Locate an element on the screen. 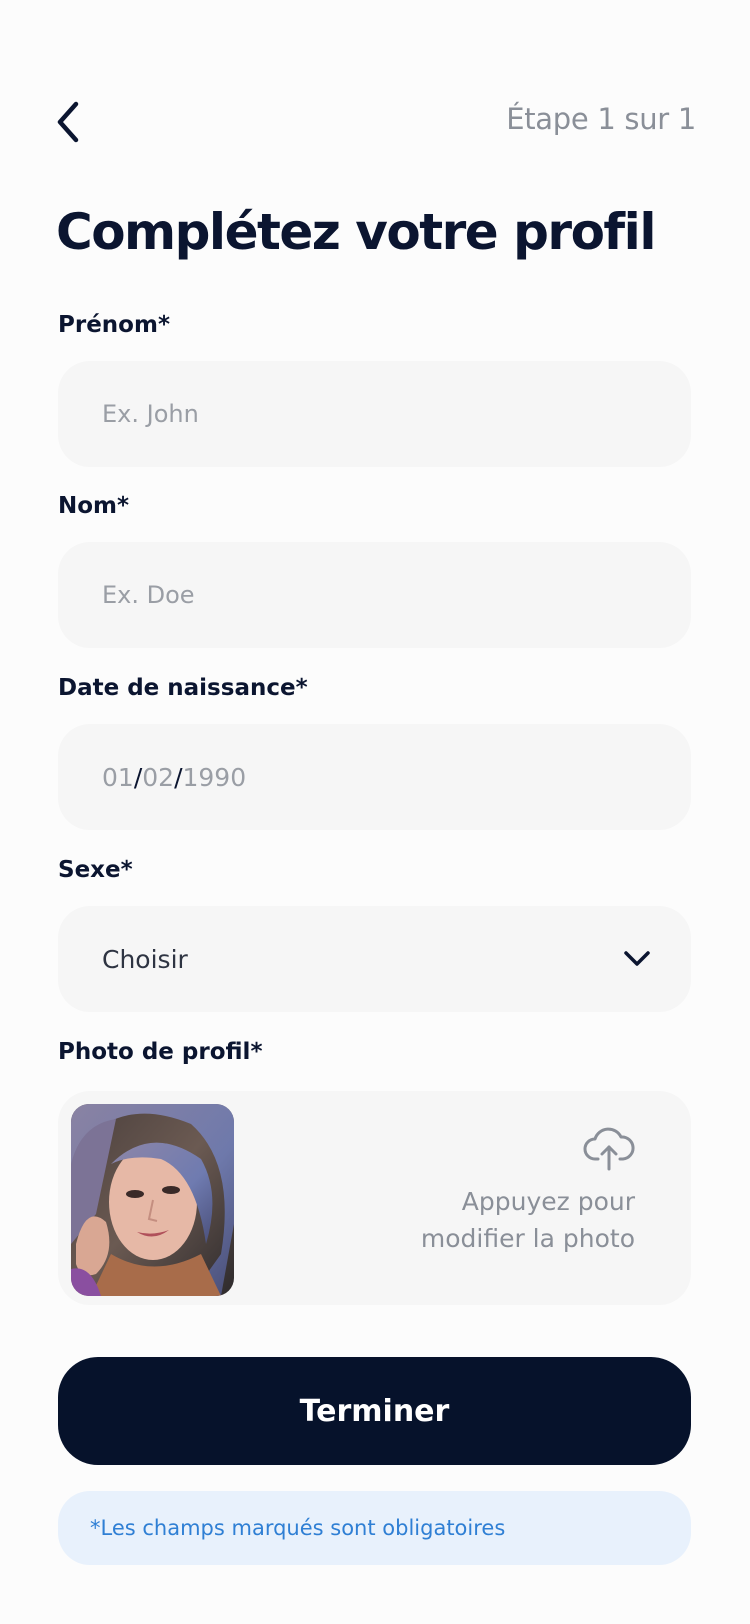  photo-upload-prompt: Appuyez pour modifier la photo is located at coordinates (505, 1192).